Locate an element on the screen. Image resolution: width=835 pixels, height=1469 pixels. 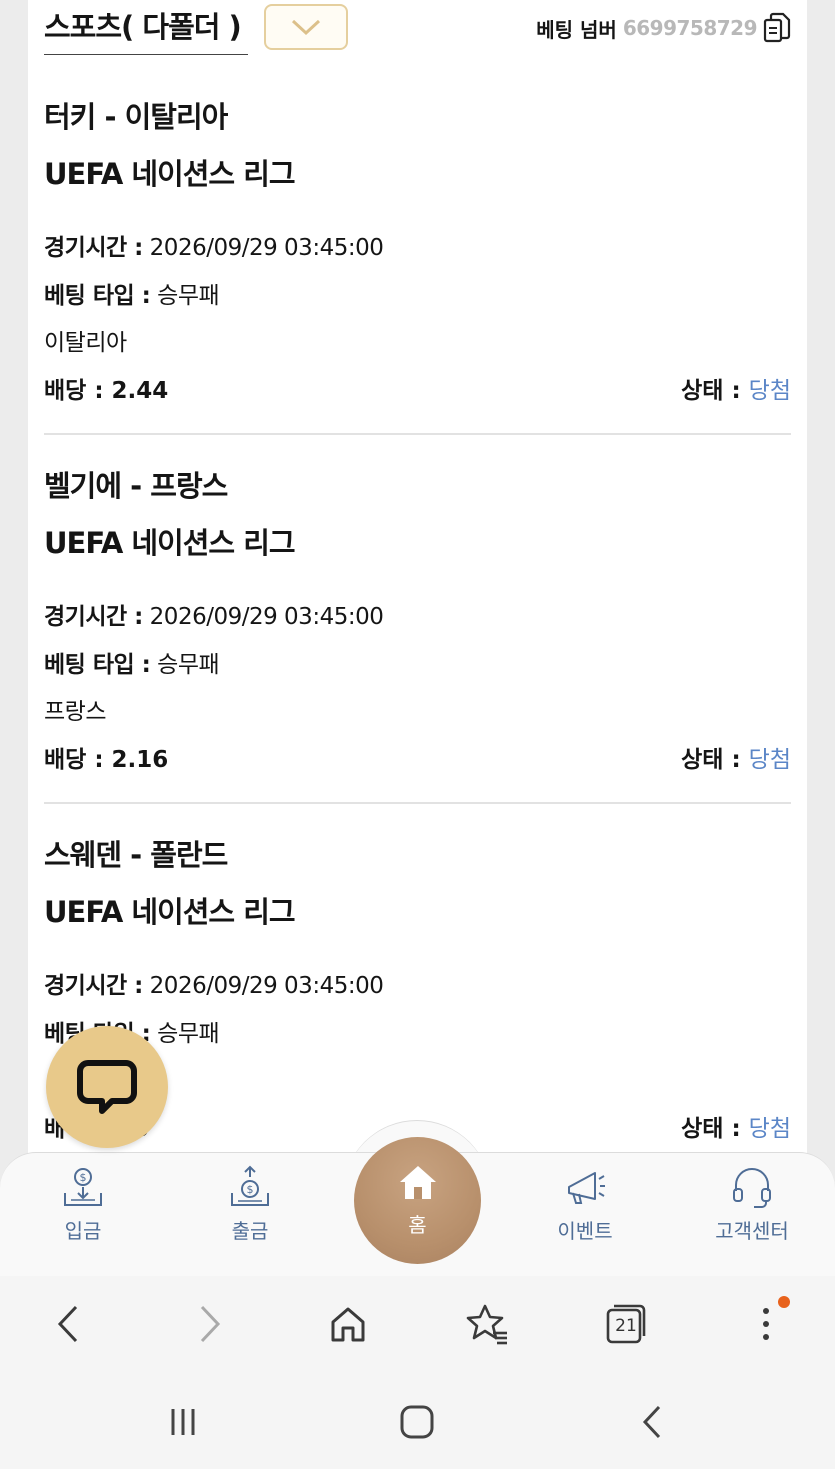
nav-withdraw: $ 출금 is located at coordinates (250, 1204).